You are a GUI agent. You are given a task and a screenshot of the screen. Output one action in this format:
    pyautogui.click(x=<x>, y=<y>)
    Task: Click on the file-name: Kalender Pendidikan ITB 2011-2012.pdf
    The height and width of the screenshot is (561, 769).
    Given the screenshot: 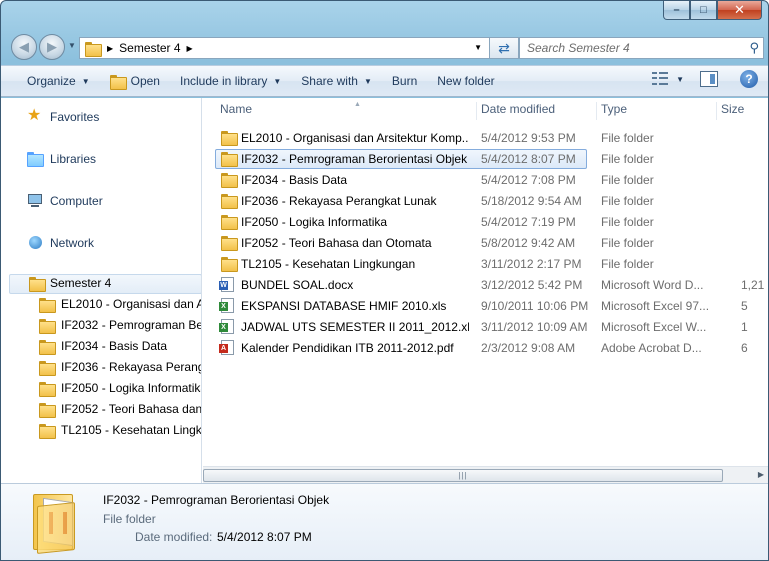 What is the action you would take?
    pyautogui.click(x=347, y=348)
    